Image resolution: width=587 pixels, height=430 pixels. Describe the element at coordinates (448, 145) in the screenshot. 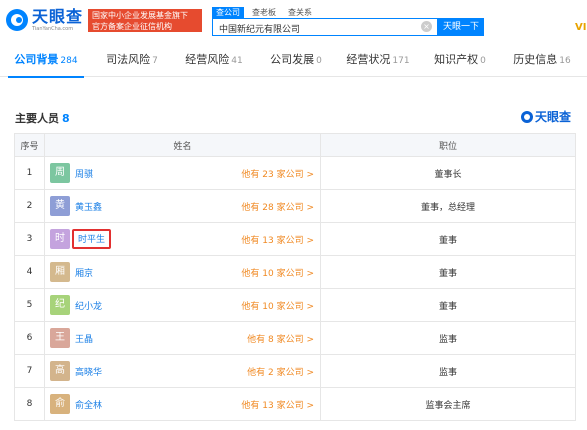

I see `header-position: 职位` at that location.